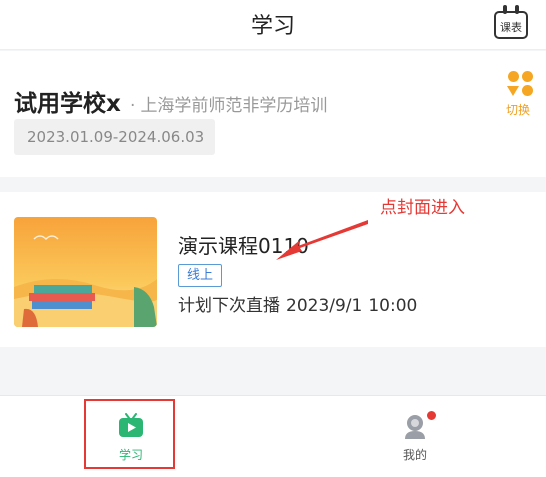 The width and height of the screenshot is (546, 477). I want to click on schedule-label: 课表, so click(511, 27).